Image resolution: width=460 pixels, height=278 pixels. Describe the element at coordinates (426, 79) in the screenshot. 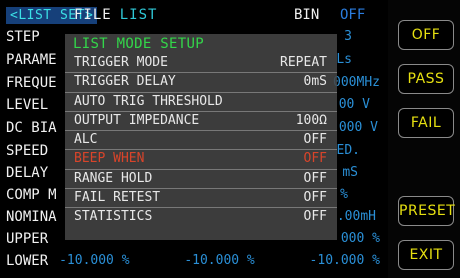

I see `softkey-pass-button: PASS` at that location.